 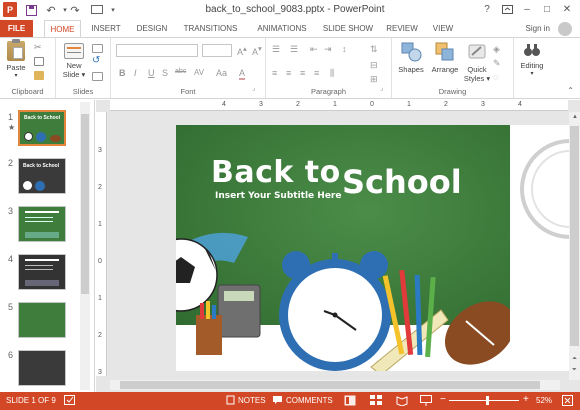 What do you see at coordinates (16, 28) in the screenshot?
I see `tab-file: FILE` at bounding box center [16, 28].